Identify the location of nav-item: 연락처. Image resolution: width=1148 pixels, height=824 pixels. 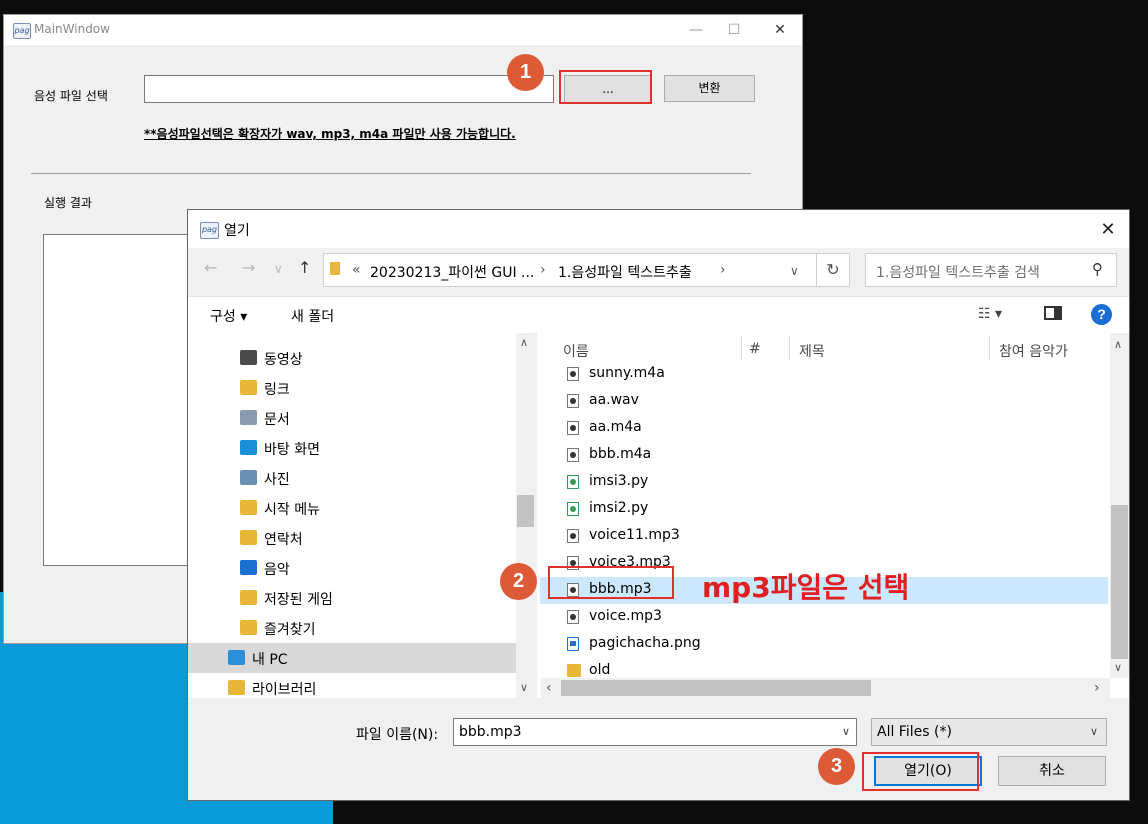
(352, 538).